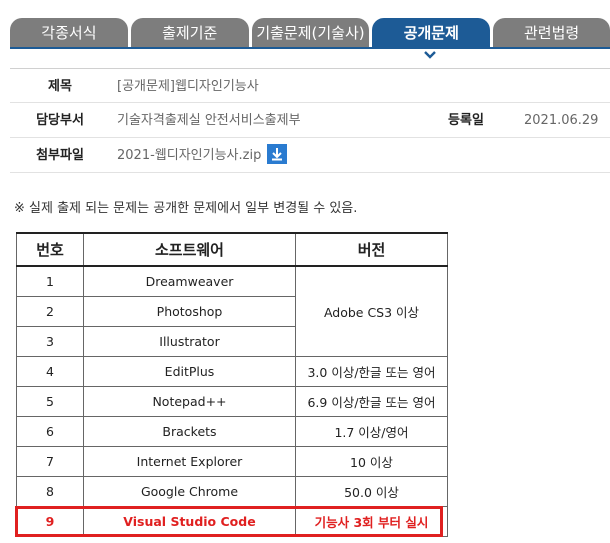 Image resolution: width=610 pixels, height=543 pixels. What do you see at coordinates (50, 401) in the screenshot?
I see `row-no: 5` at bounding box center [50, 401].